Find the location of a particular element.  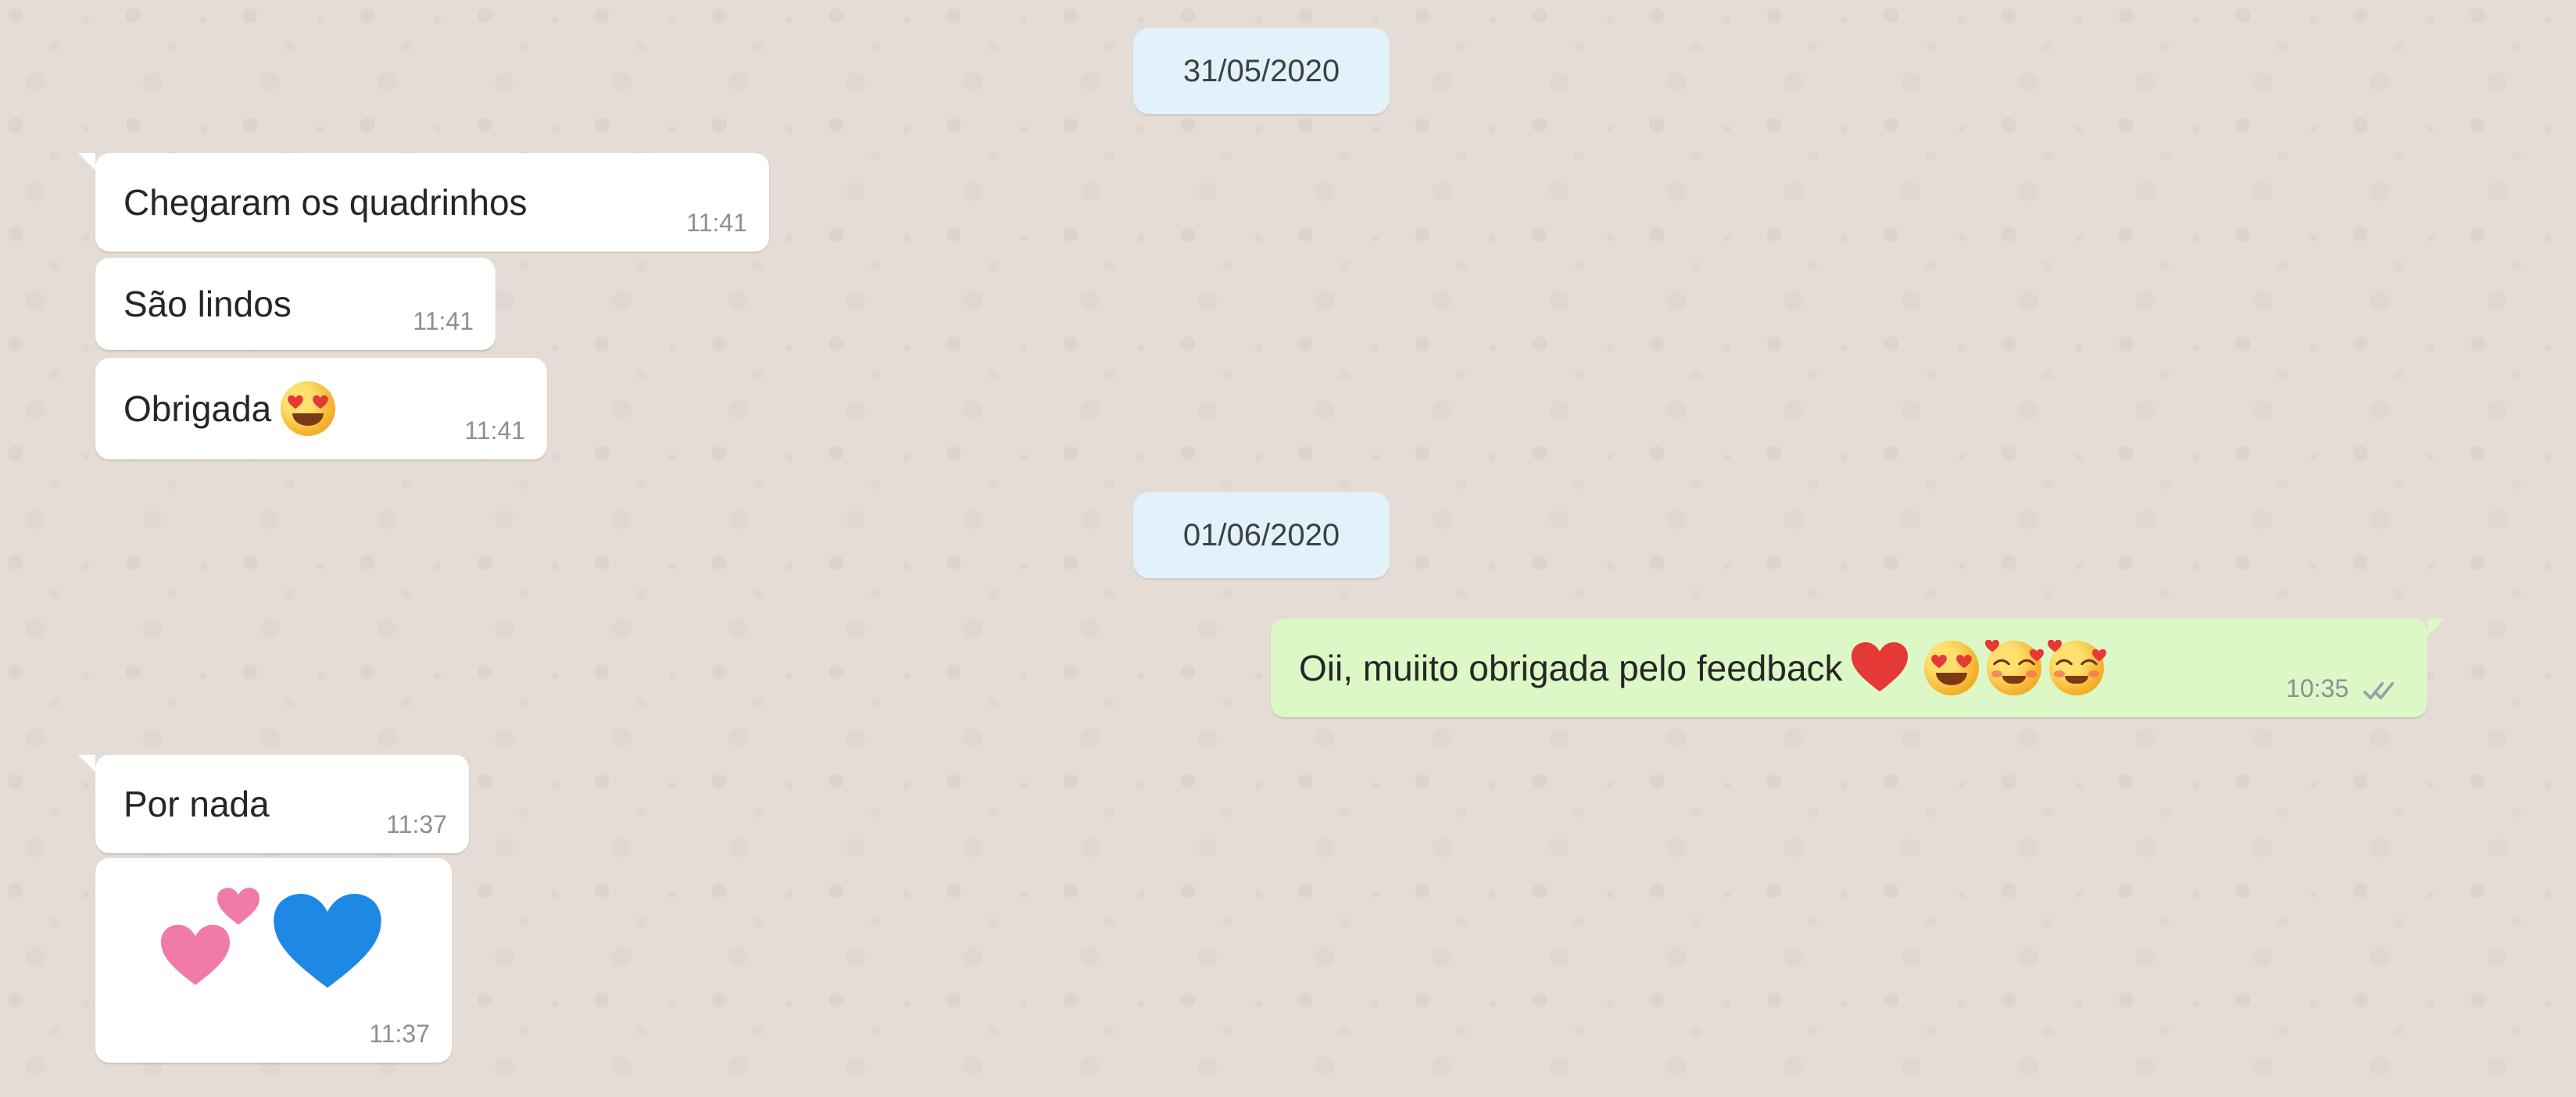

message-bubble-incoming-emoji: 11:37 is located at coordinates (273, 960).